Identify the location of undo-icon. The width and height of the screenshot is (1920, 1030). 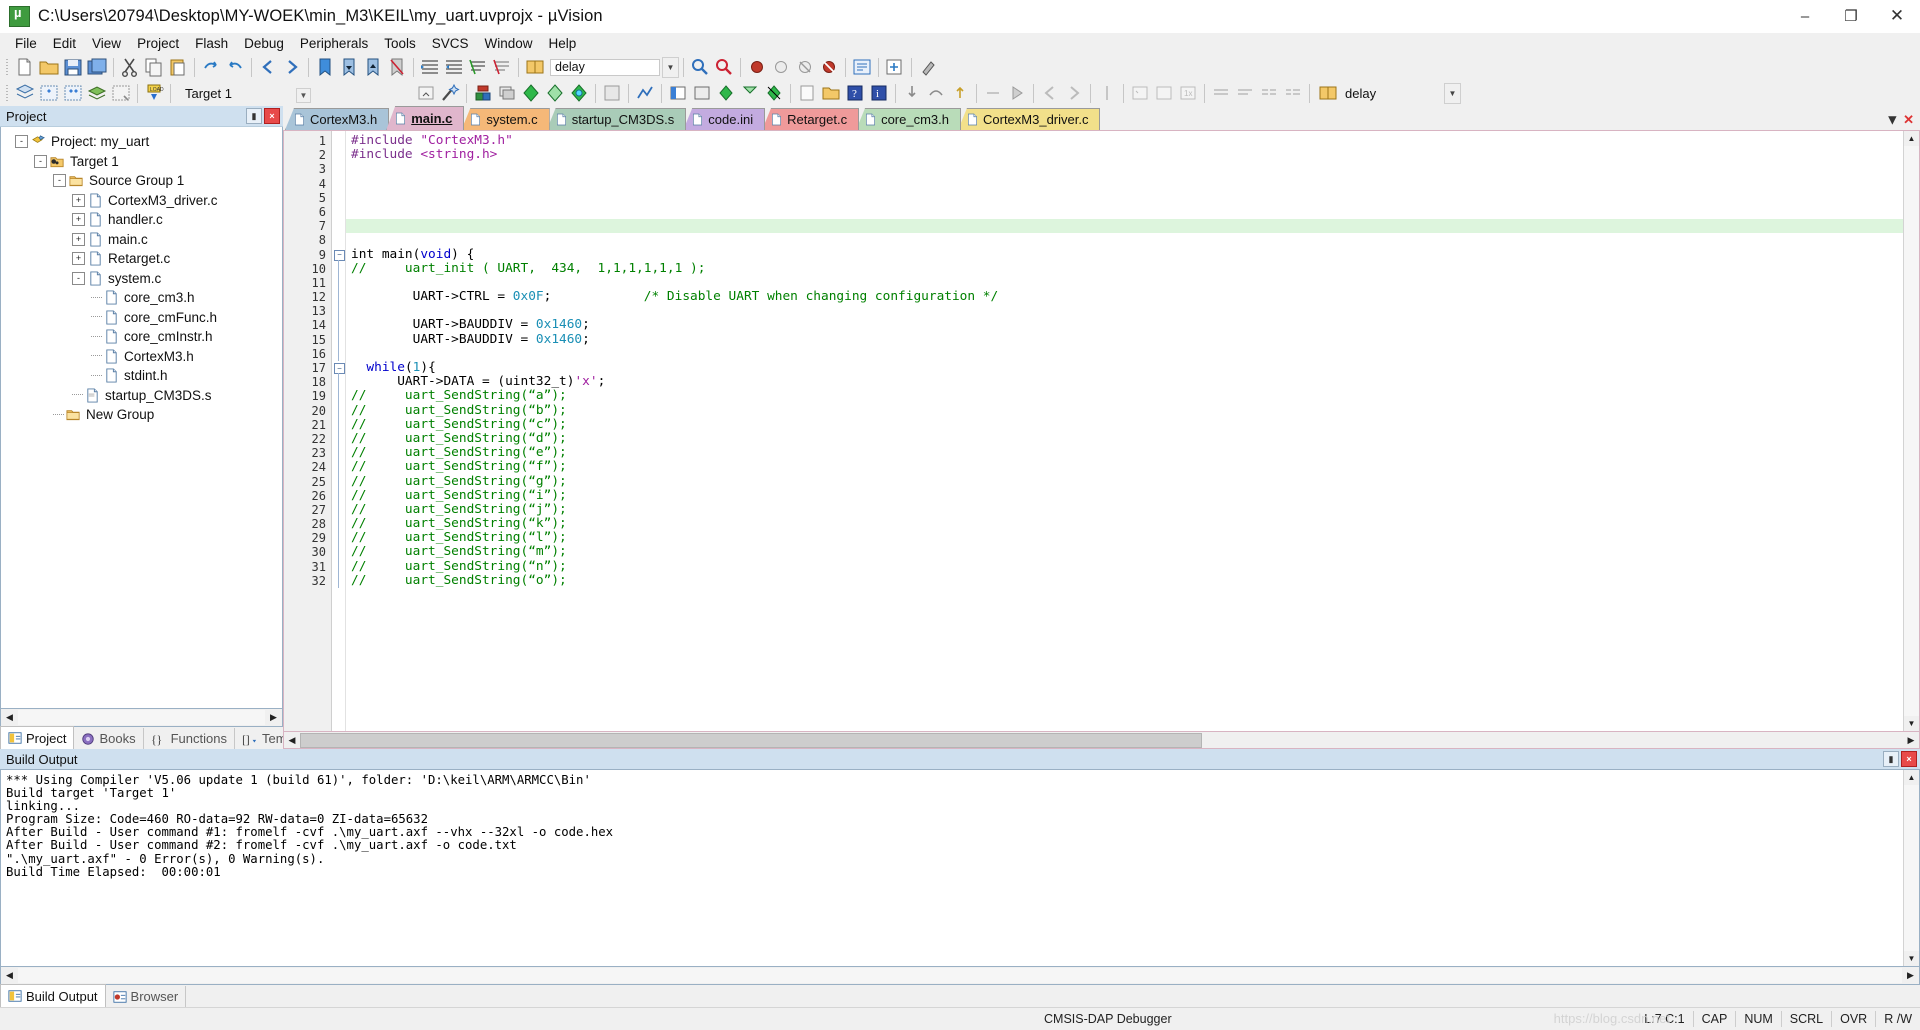
(211, 67).